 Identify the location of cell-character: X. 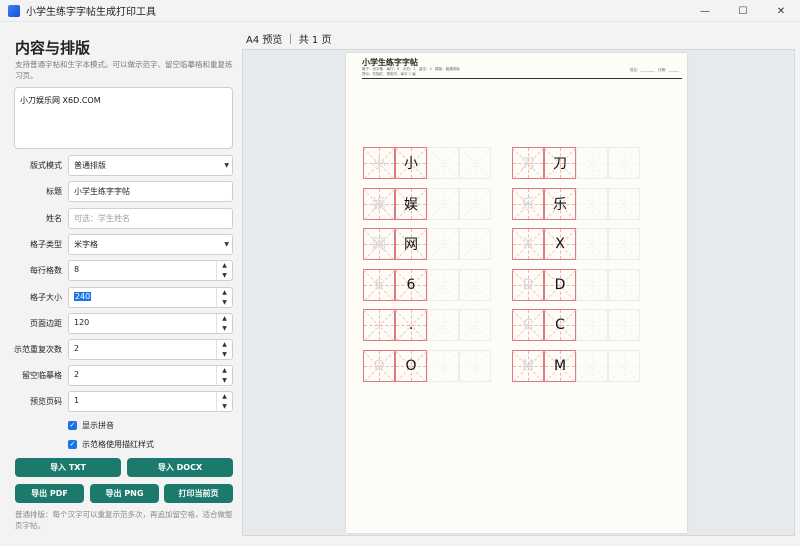
(560, 244).